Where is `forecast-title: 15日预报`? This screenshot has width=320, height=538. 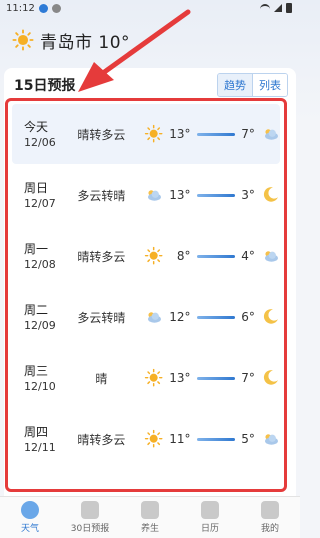 forecast-title: 15日预报 is located at coordinates (45, 86).